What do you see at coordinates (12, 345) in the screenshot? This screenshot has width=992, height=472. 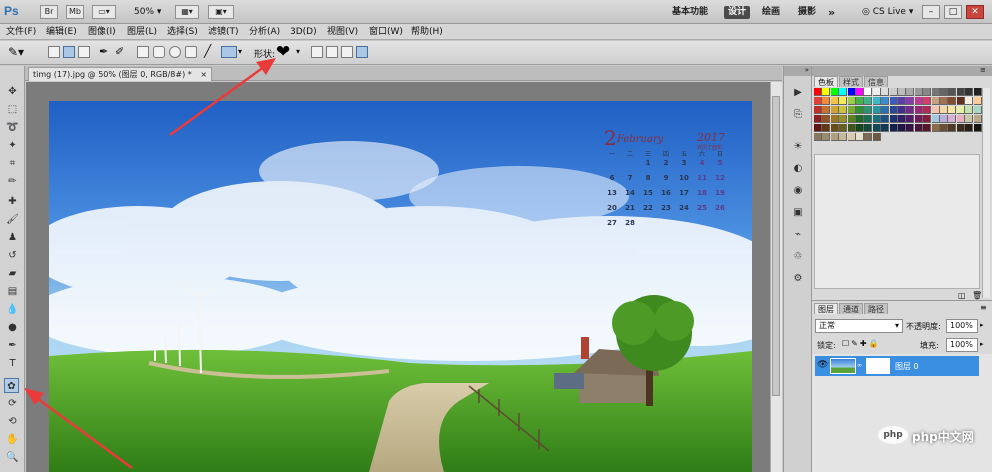 I see `pen-tool-icon: ✒` at bounding box center [12, 345].